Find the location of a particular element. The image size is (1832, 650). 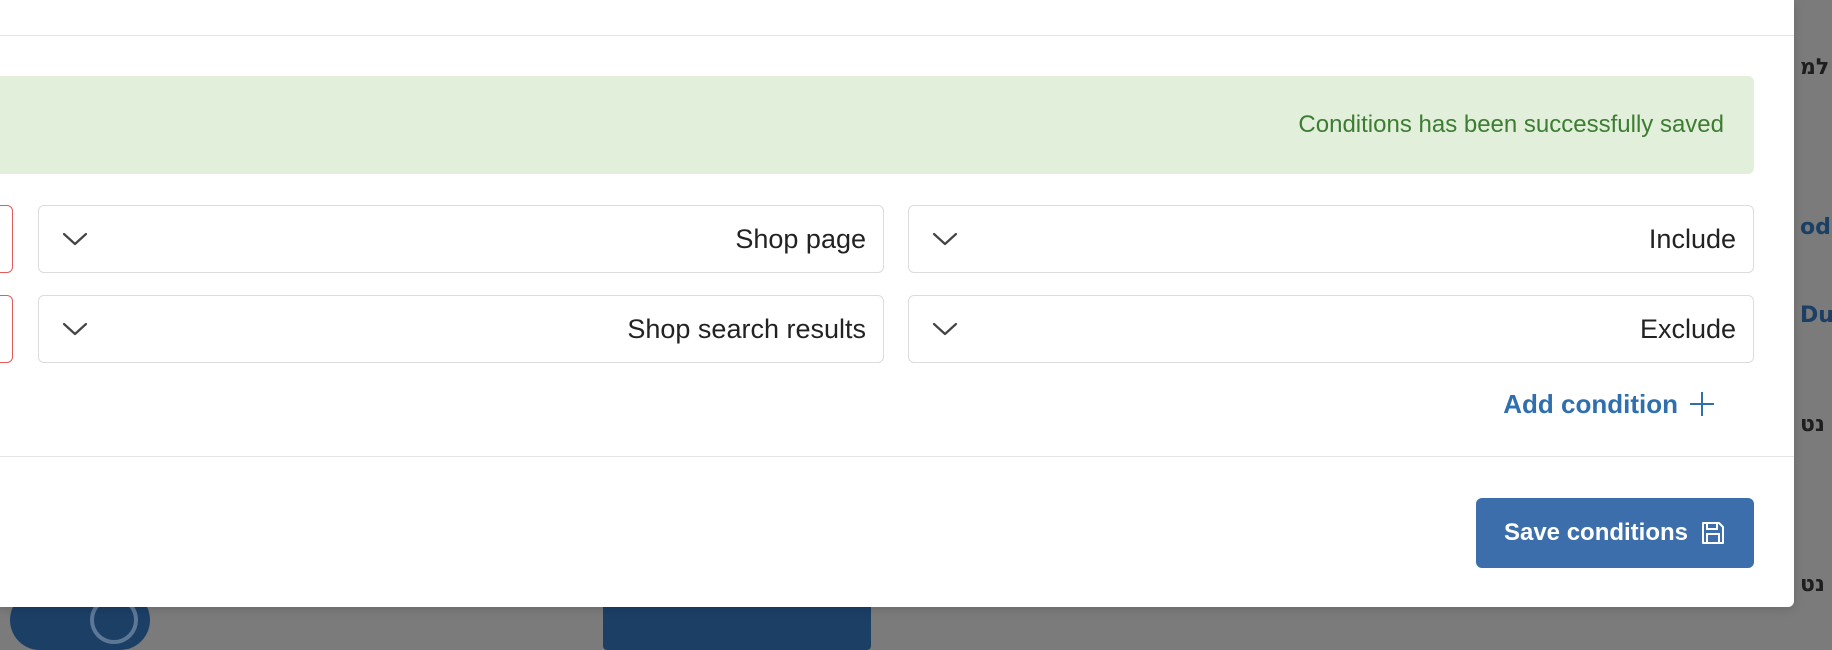

add-condition-label: Add condition is located at coordinates (1590, 403).